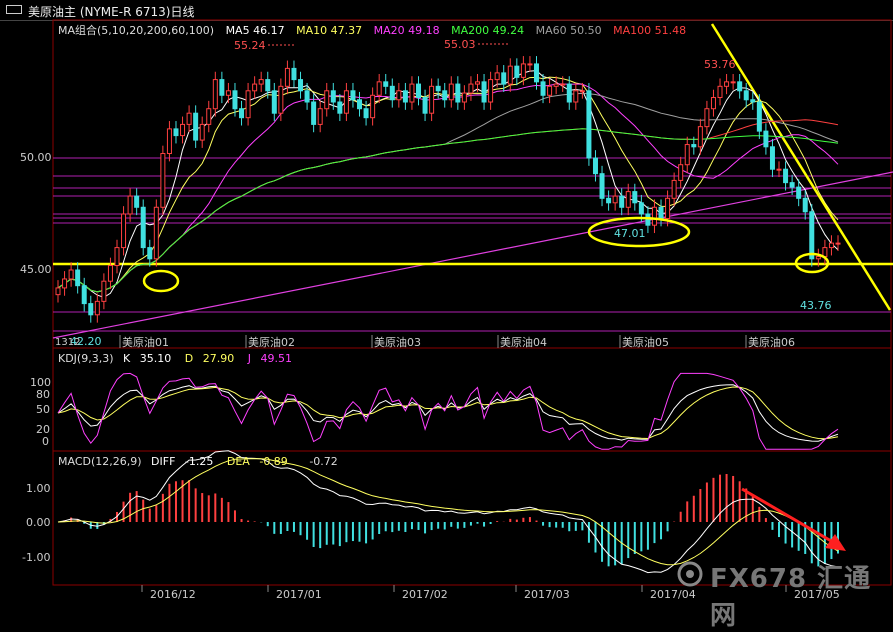 The image size is (893, 632). What do you see at coordinates (136, 30) in the screenshot?
I see `ma-group-label: MA组合(5,10,20,200,60,100)` at bounding box center [136, 30].